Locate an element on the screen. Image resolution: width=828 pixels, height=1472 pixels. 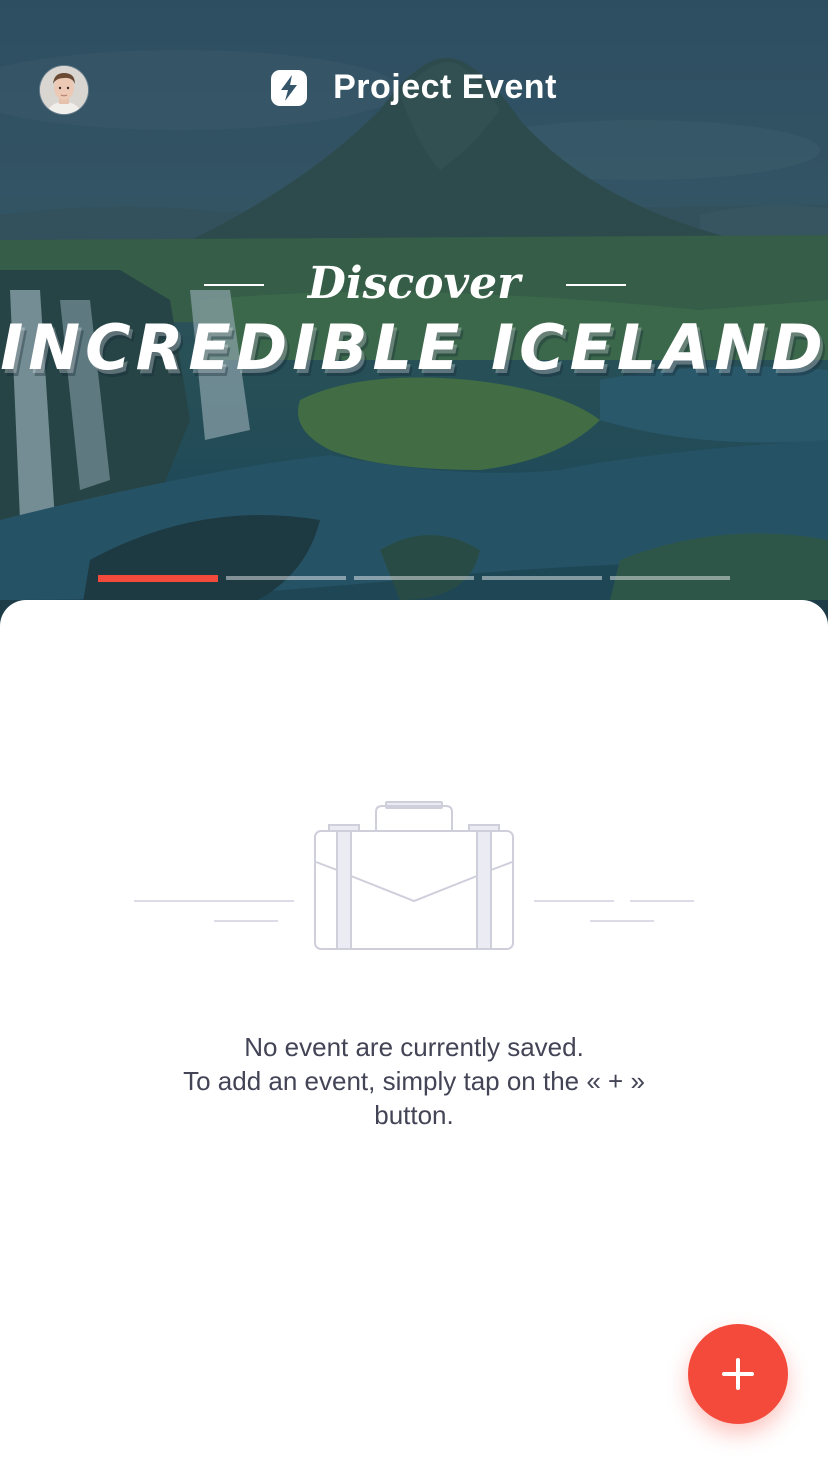
app-title: Project Event is located at coordinates (445, 87).